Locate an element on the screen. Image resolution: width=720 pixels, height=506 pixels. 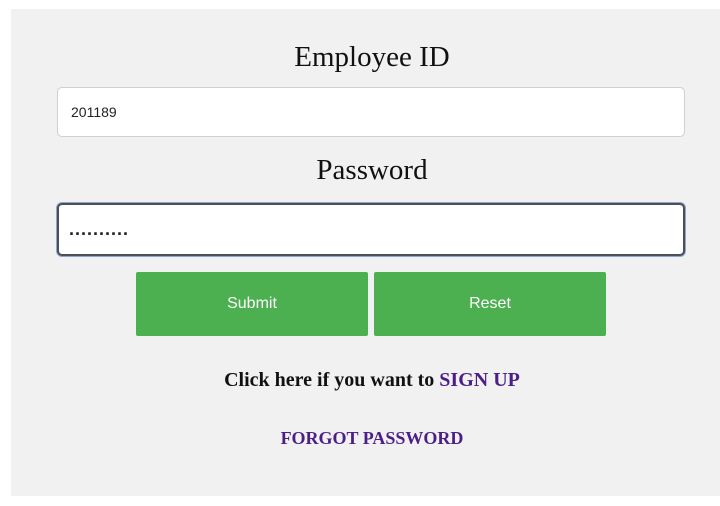
employee-id-label: Employee ID is located at coordinates (372, 57).